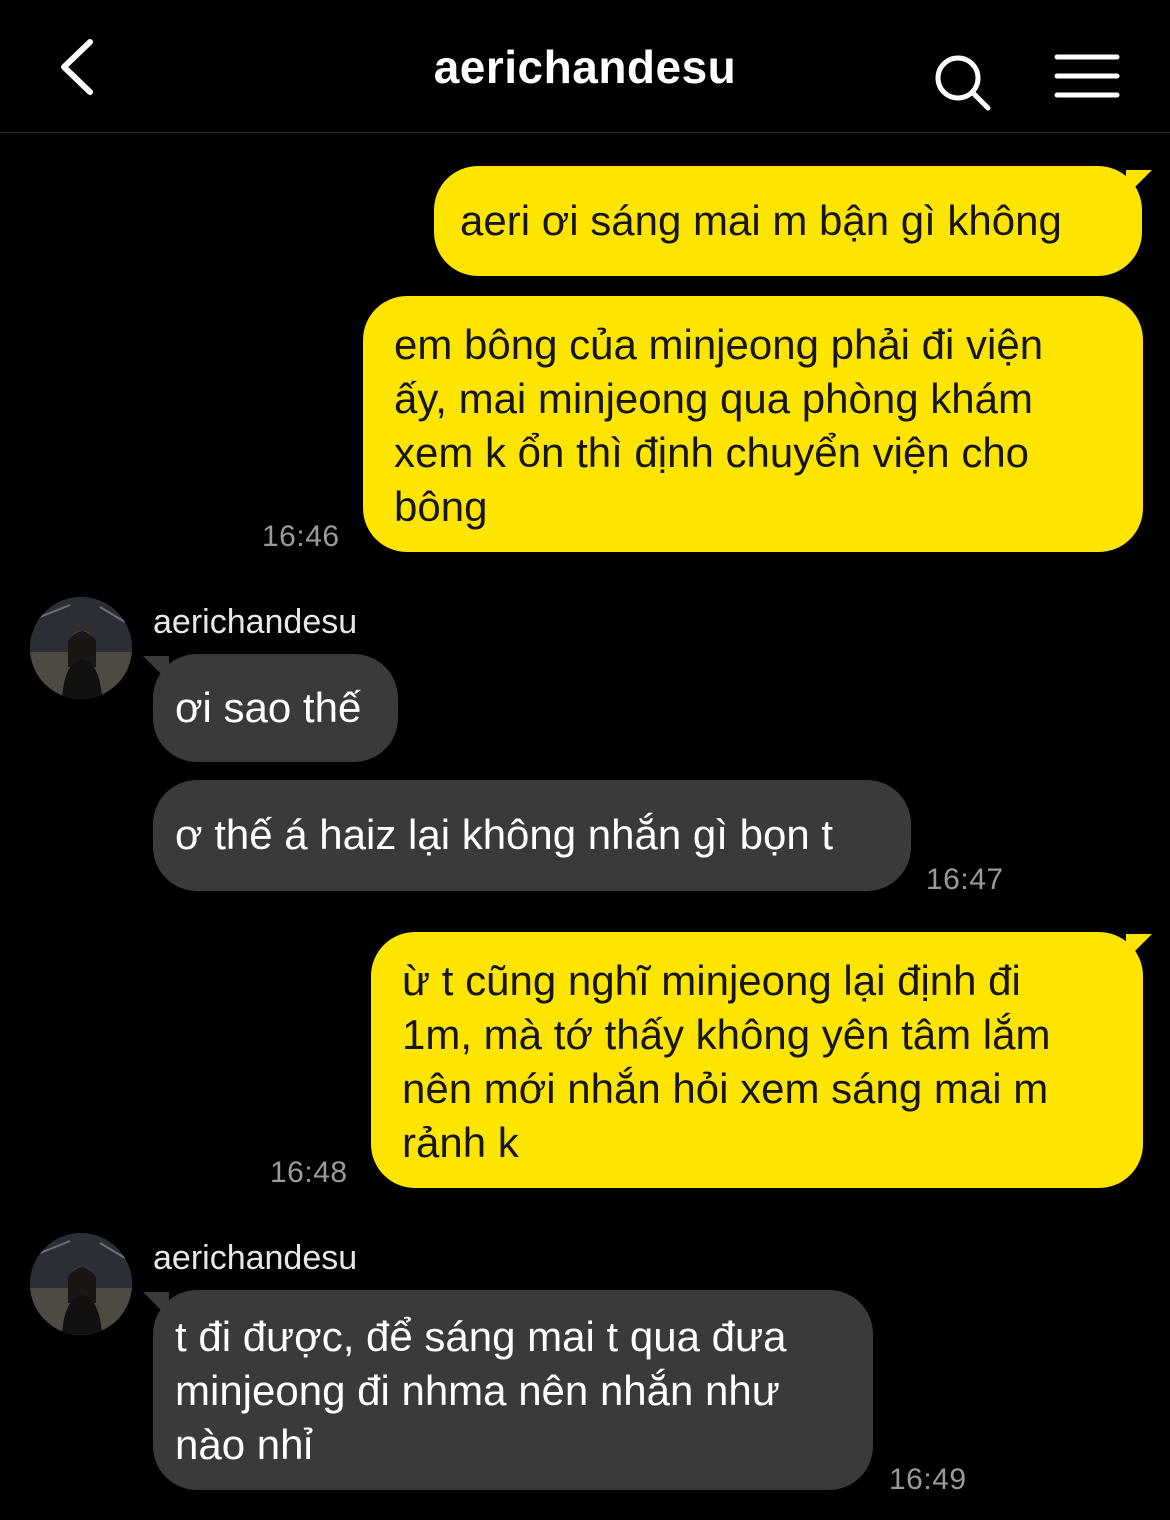  Describe the element at coordinates (268, 707) in the screenshot. I see `message-text: ơi sao thế` at that location.